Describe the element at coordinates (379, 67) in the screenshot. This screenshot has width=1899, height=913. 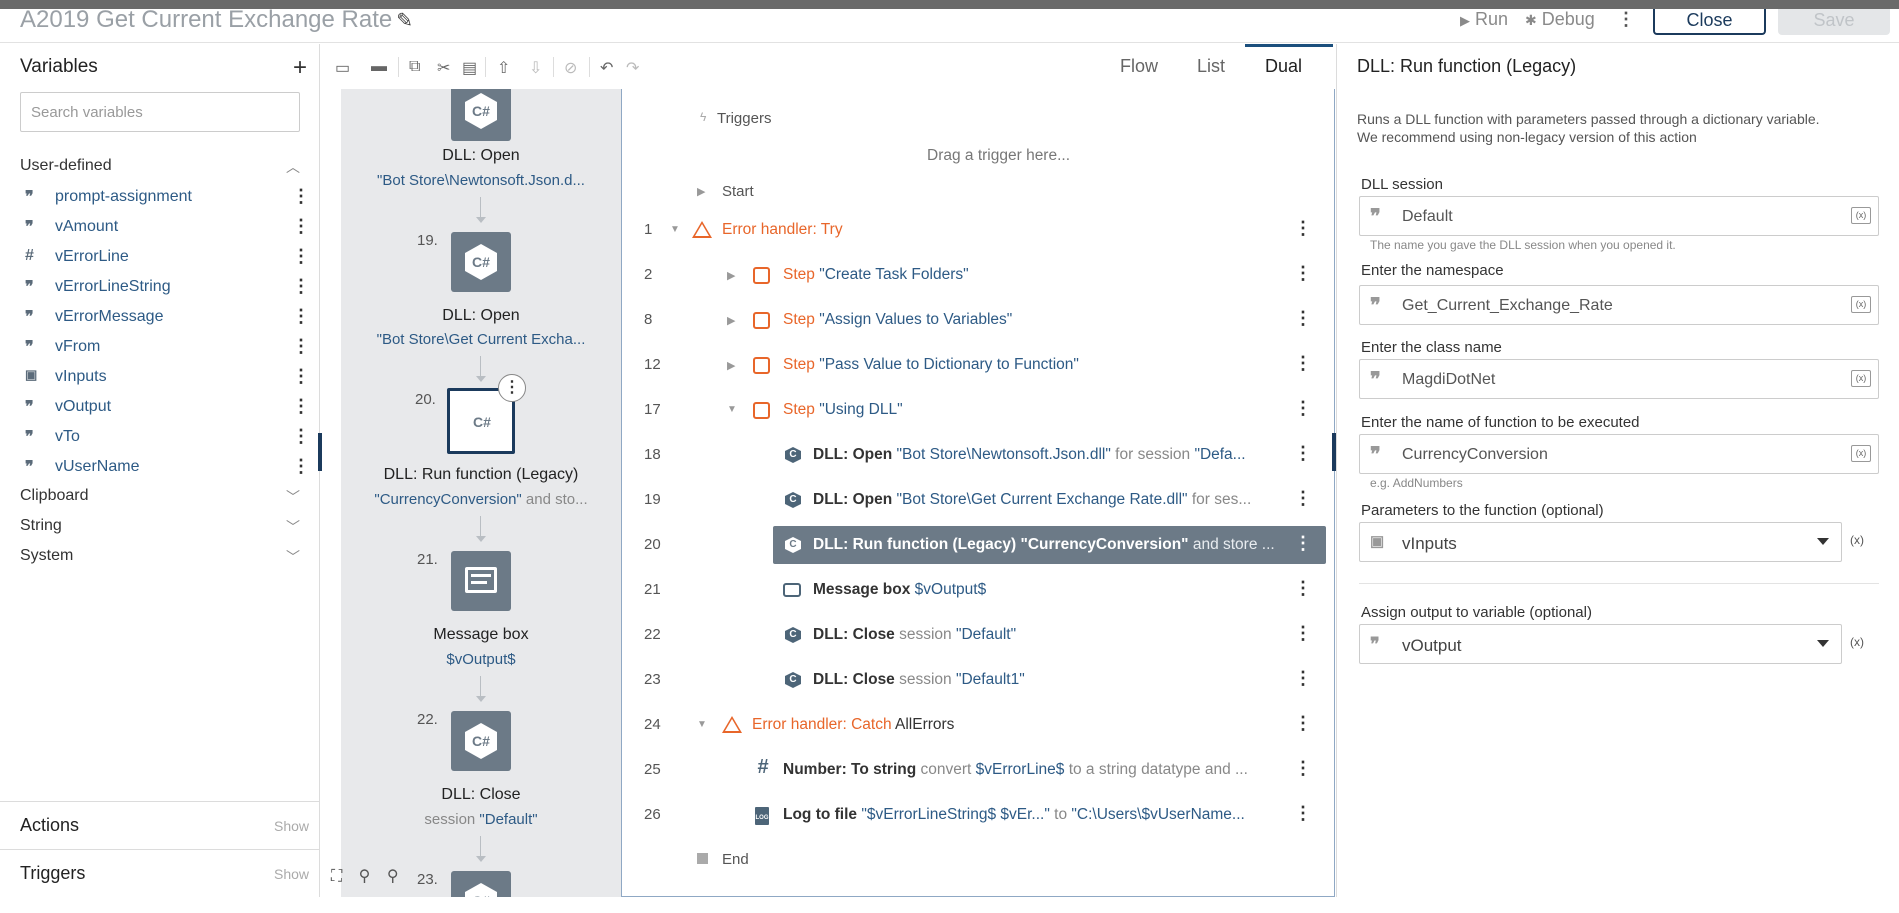
I see `laptop-icon: ▬` at that location.